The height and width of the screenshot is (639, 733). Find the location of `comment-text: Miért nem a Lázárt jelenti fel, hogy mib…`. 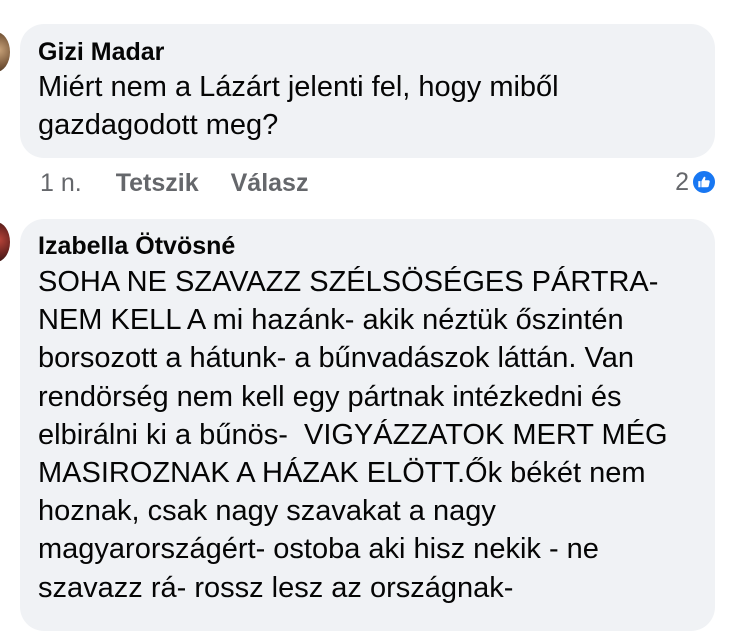

comment-text: Miért nem a Lázárt jelenti fel, hogy mib… is located at coordinates (298, 106).